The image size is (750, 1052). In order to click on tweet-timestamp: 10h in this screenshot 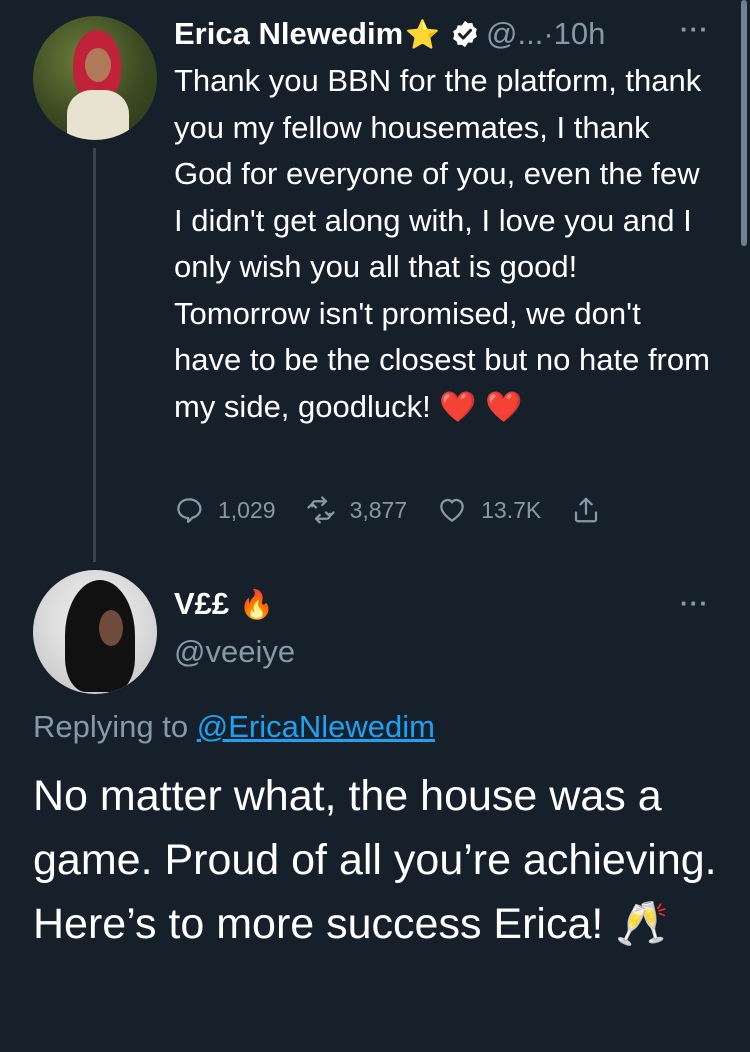, I will do `click(580, 34)`.